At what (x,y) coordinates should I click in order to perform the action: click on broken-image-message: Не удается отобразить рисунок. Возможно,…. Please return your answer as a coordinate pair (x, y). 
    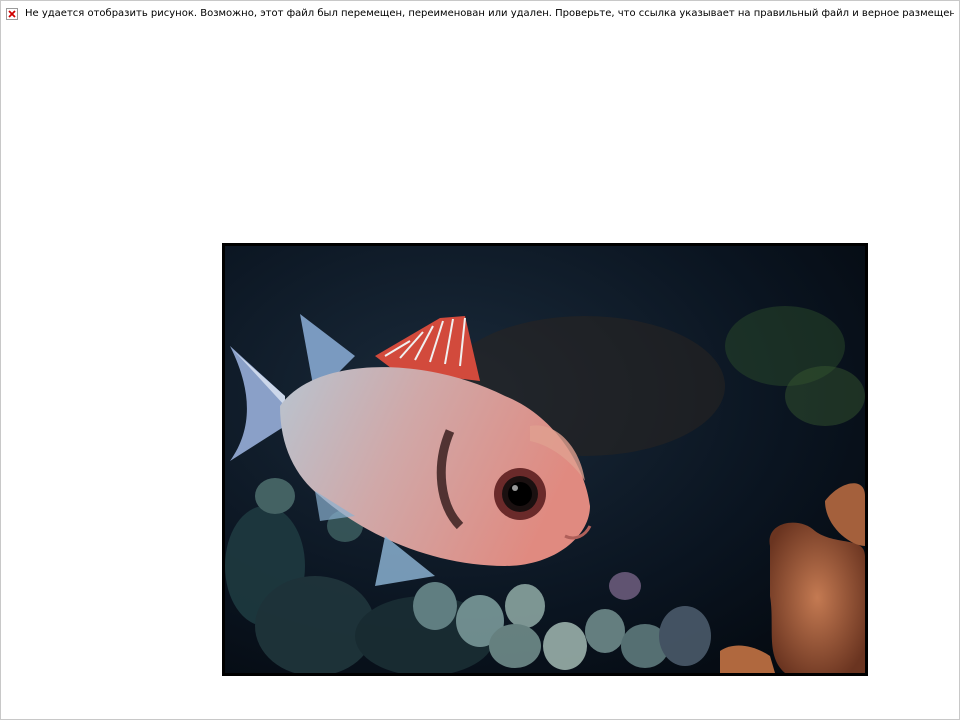
    Looking at the image, I should click on (489, 13).